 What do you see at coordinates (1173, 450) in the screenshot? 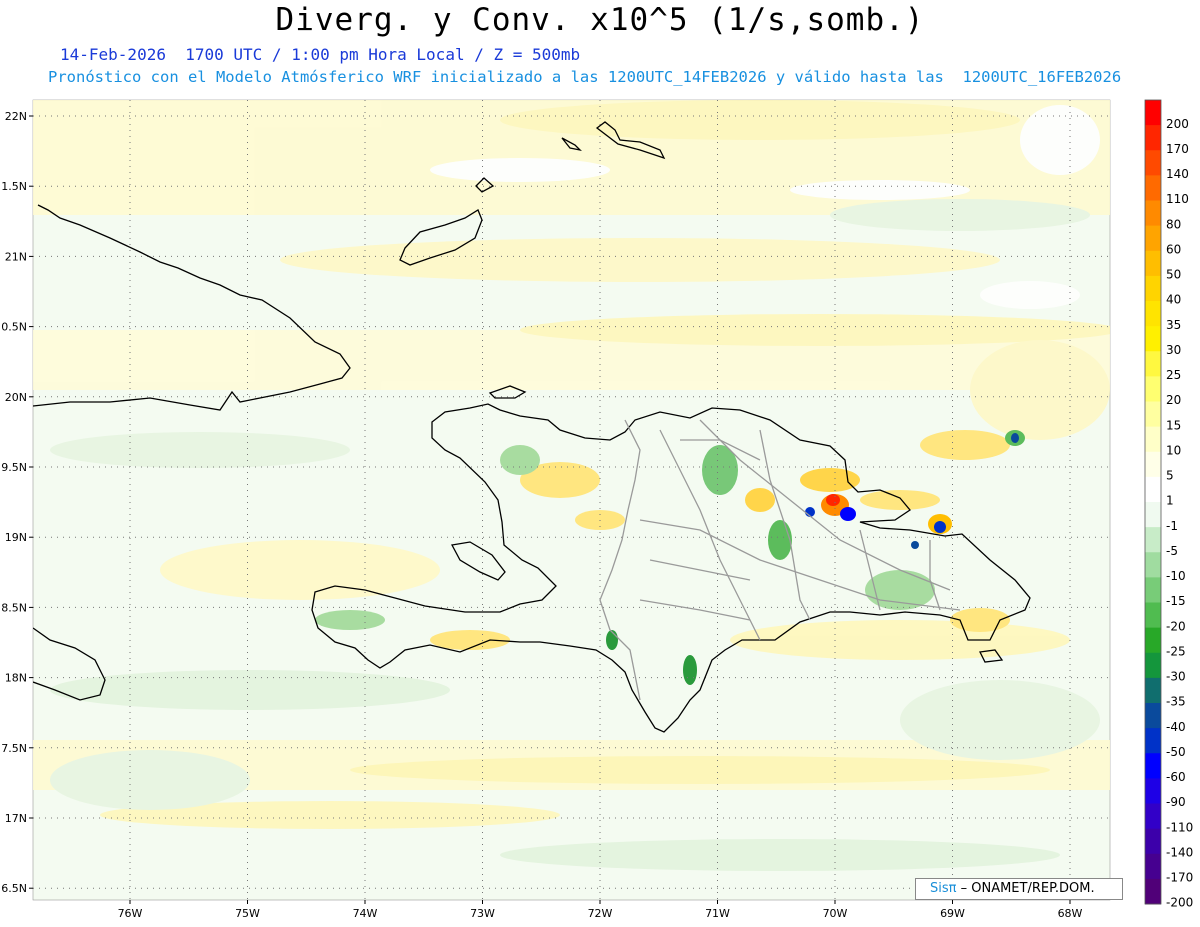
I see `colorbar-label: 10` at bounding box center [1173, 450].